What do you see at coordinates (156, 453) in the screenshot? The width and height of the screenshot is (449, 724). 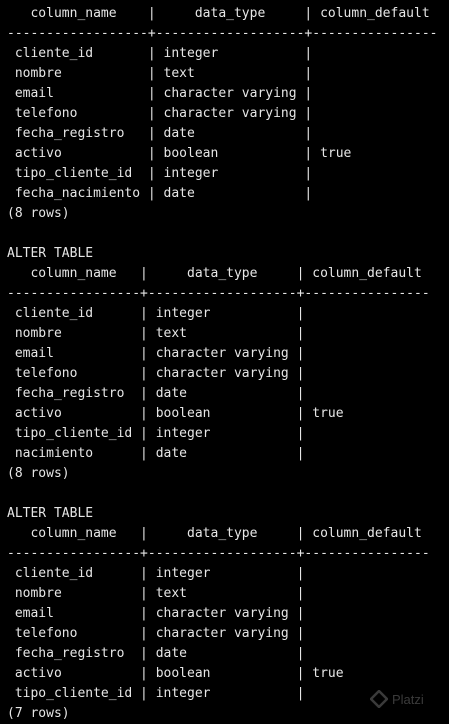 I see `terminal-line: nacimiento | date |` at bounding box center [156, 453].